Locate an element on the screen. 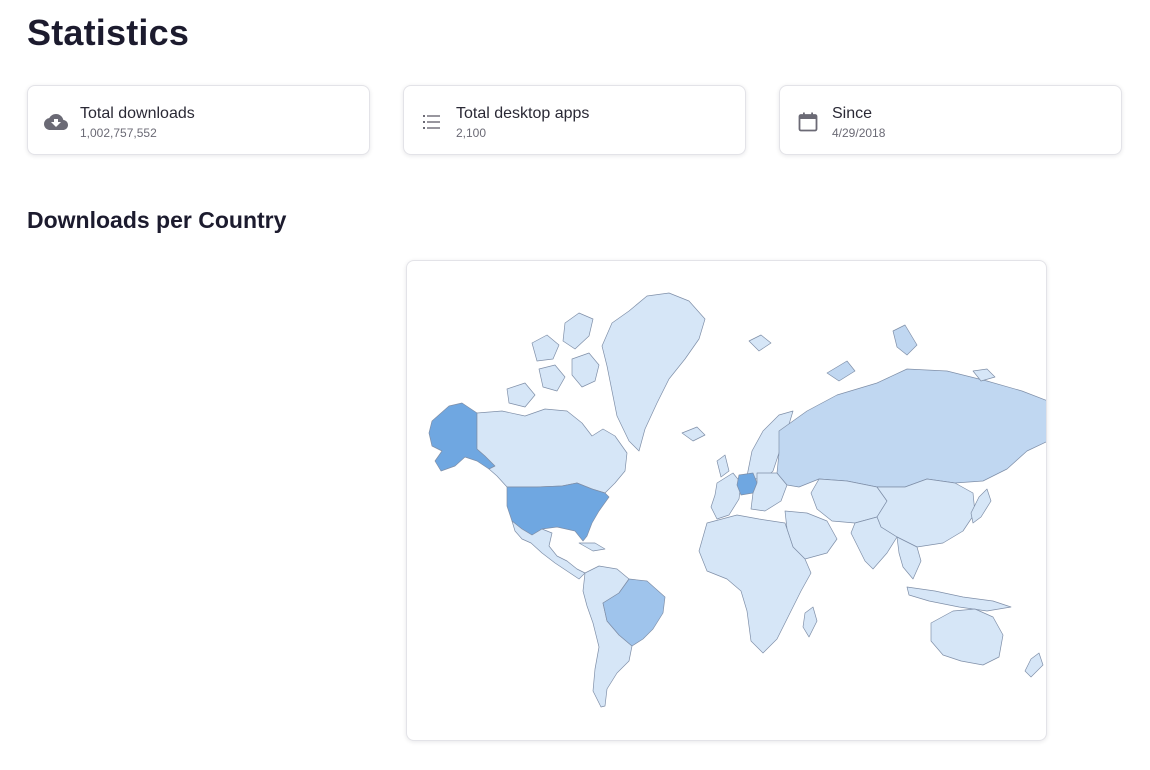 This screenshot has width=1150, height=770. map-country-svalbard is located at coordinates (760, 343).